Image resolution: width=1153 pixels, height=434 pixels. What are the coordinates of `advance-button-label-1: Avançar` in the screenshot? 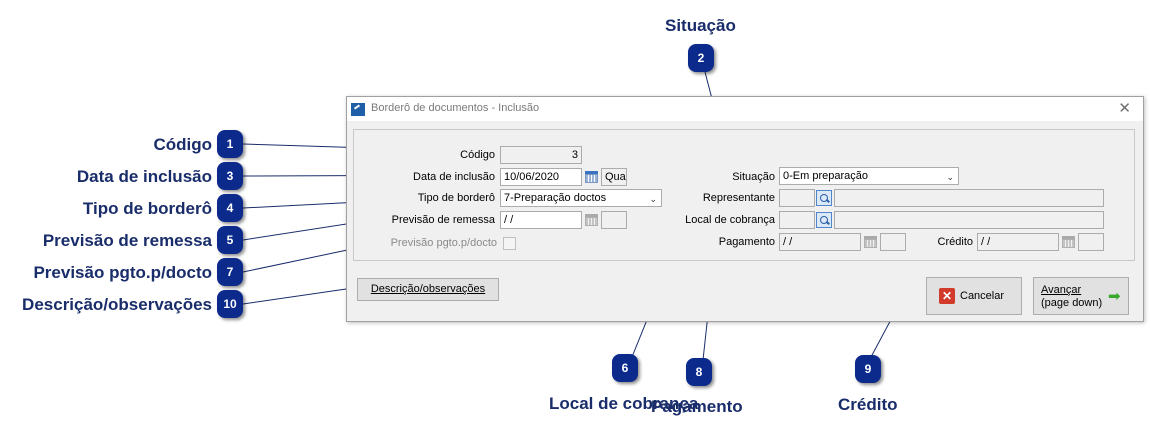 It's located at (1061, 290).